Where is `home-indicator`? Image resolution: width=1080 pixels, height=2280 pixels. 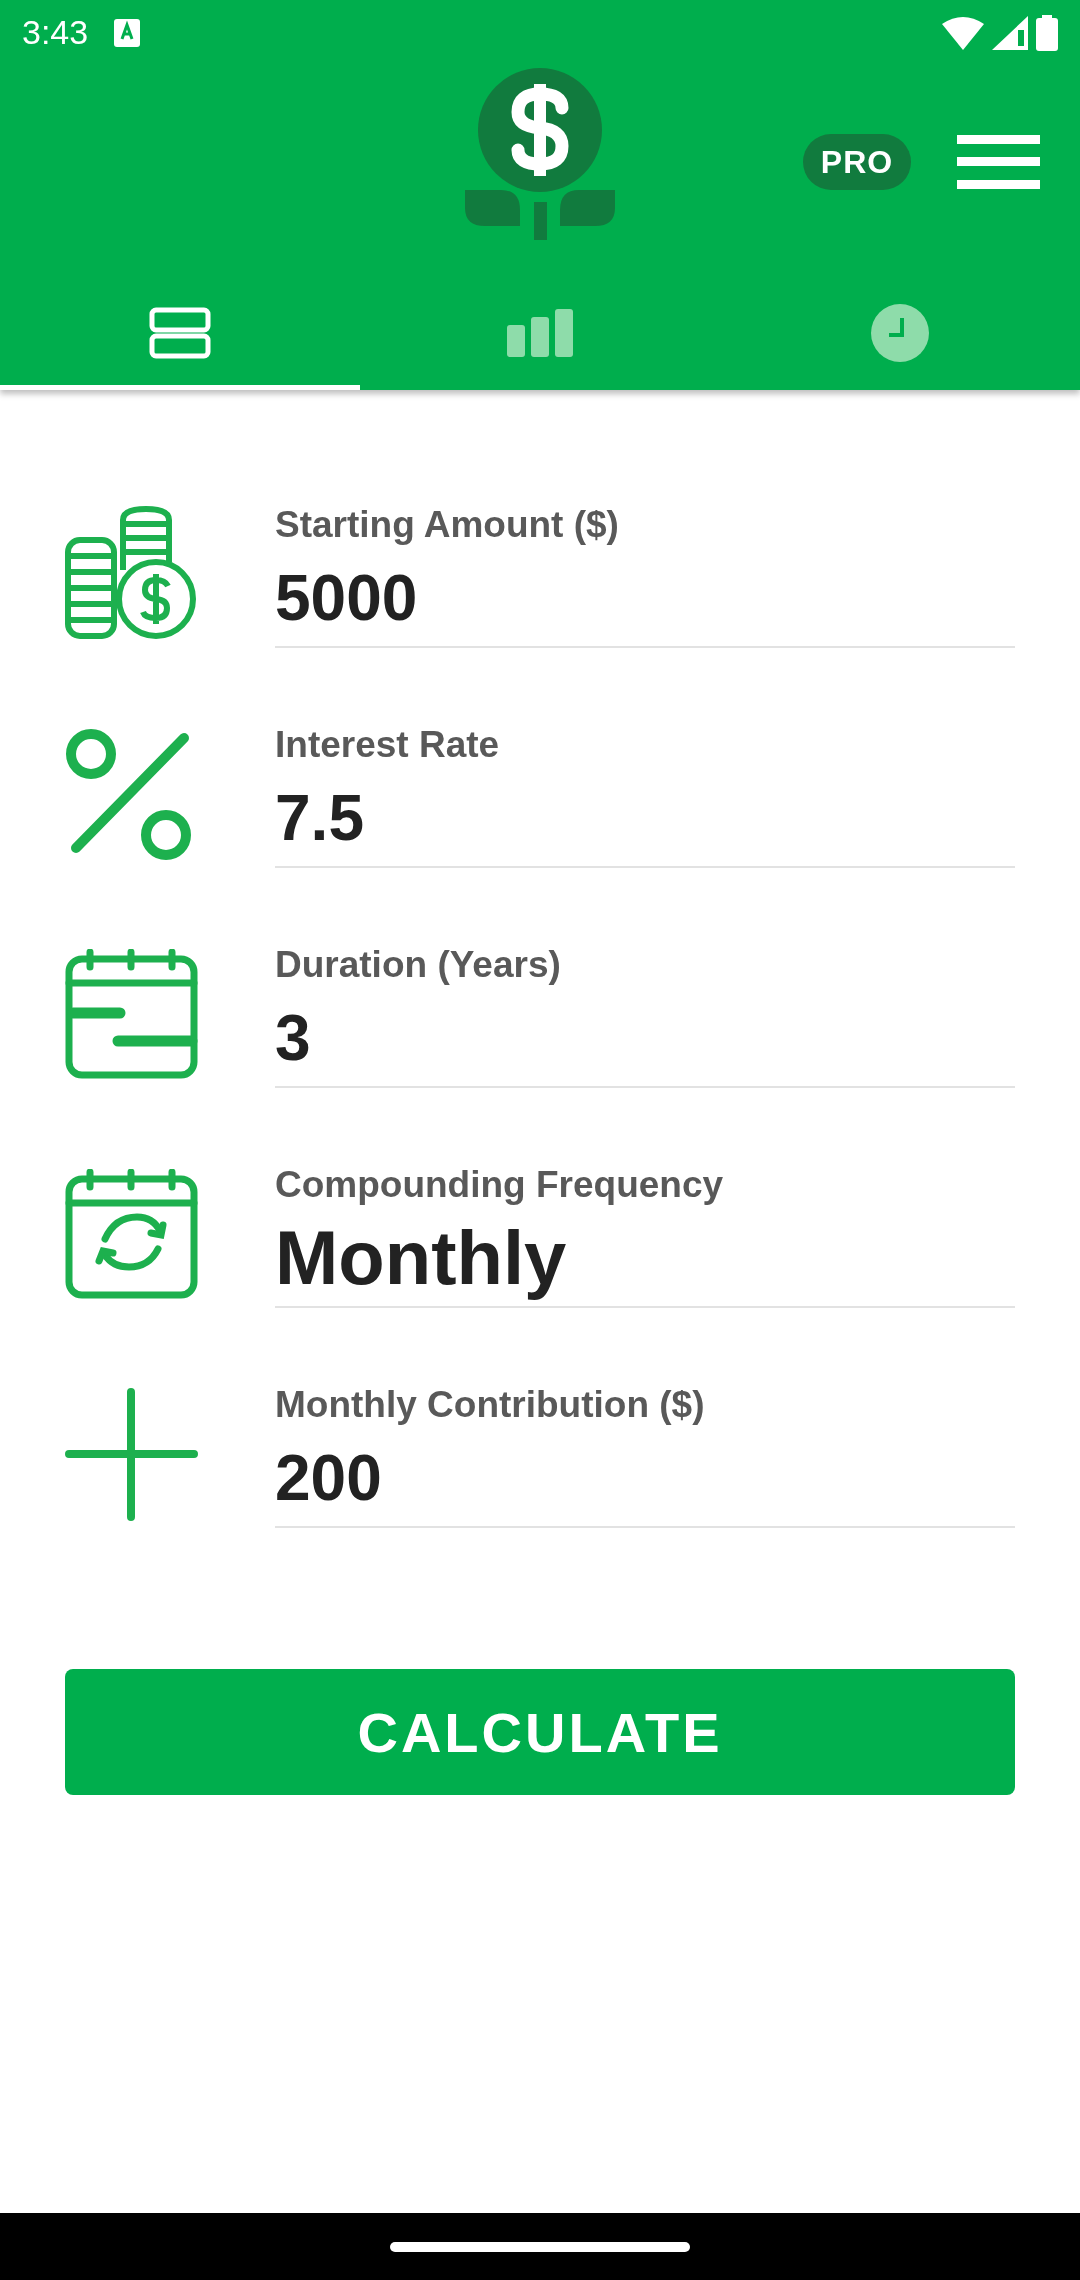 home-indicator is located at coordinates (540, 2246).